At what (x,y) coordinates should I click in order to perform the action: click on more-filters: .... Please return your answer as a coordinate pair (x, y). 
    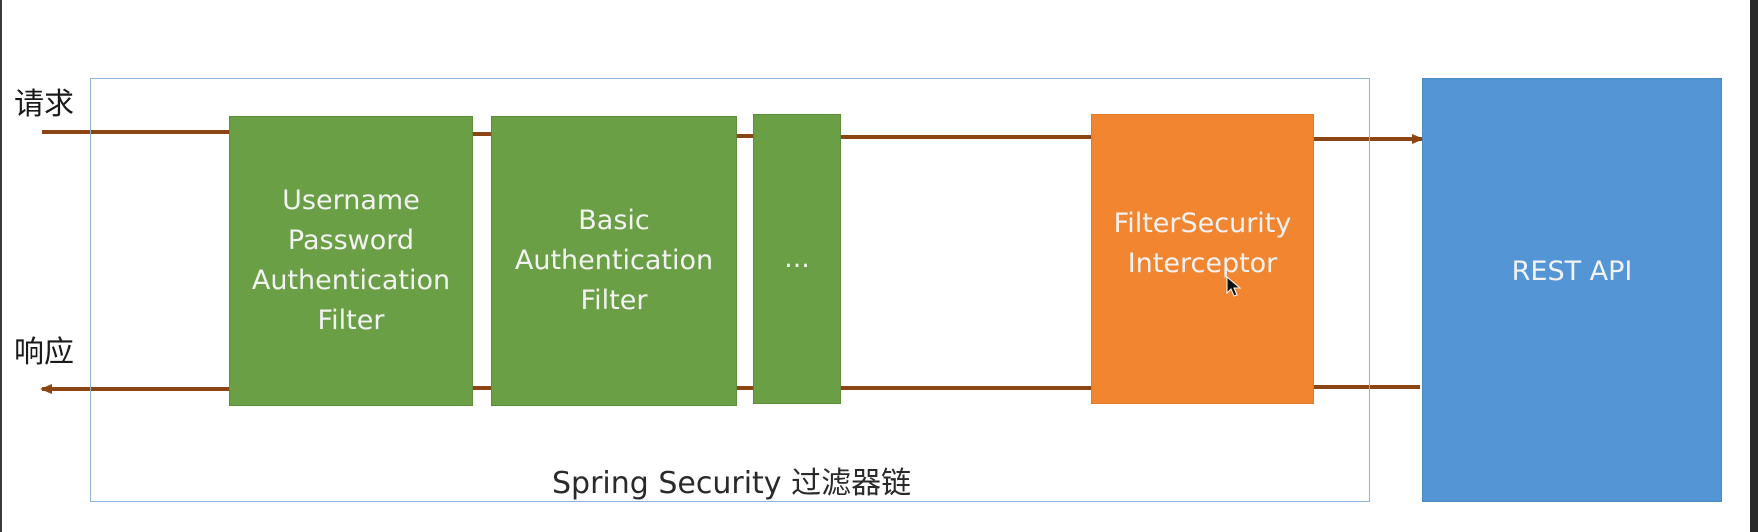
    Looking at the image, I should click on (797, 259).